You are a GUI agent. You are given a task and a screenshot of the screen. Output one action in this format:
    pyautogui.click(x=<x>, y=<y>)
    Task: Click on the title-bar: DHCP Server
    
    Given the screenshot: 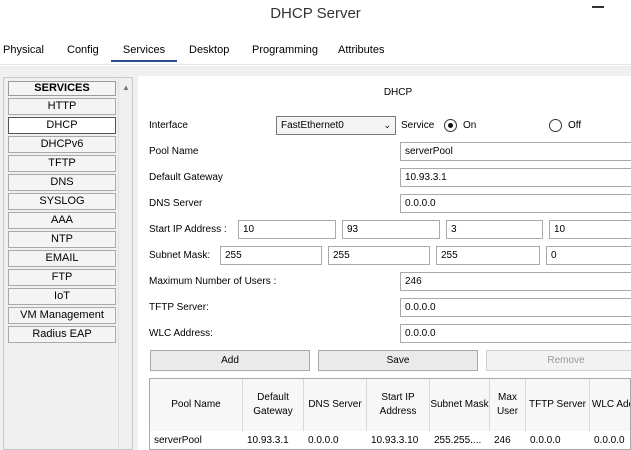 What is the action you would take?
    pyautogui.click(x=315, y=15)
    